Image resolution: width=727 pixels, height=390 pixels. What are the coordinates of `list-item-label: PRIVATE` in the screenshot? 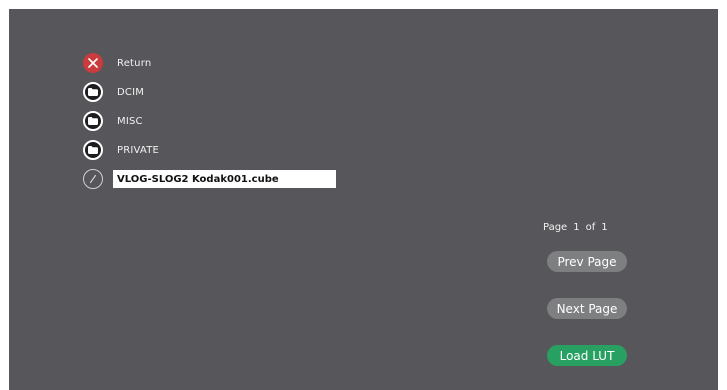 It's located at (138, 150).